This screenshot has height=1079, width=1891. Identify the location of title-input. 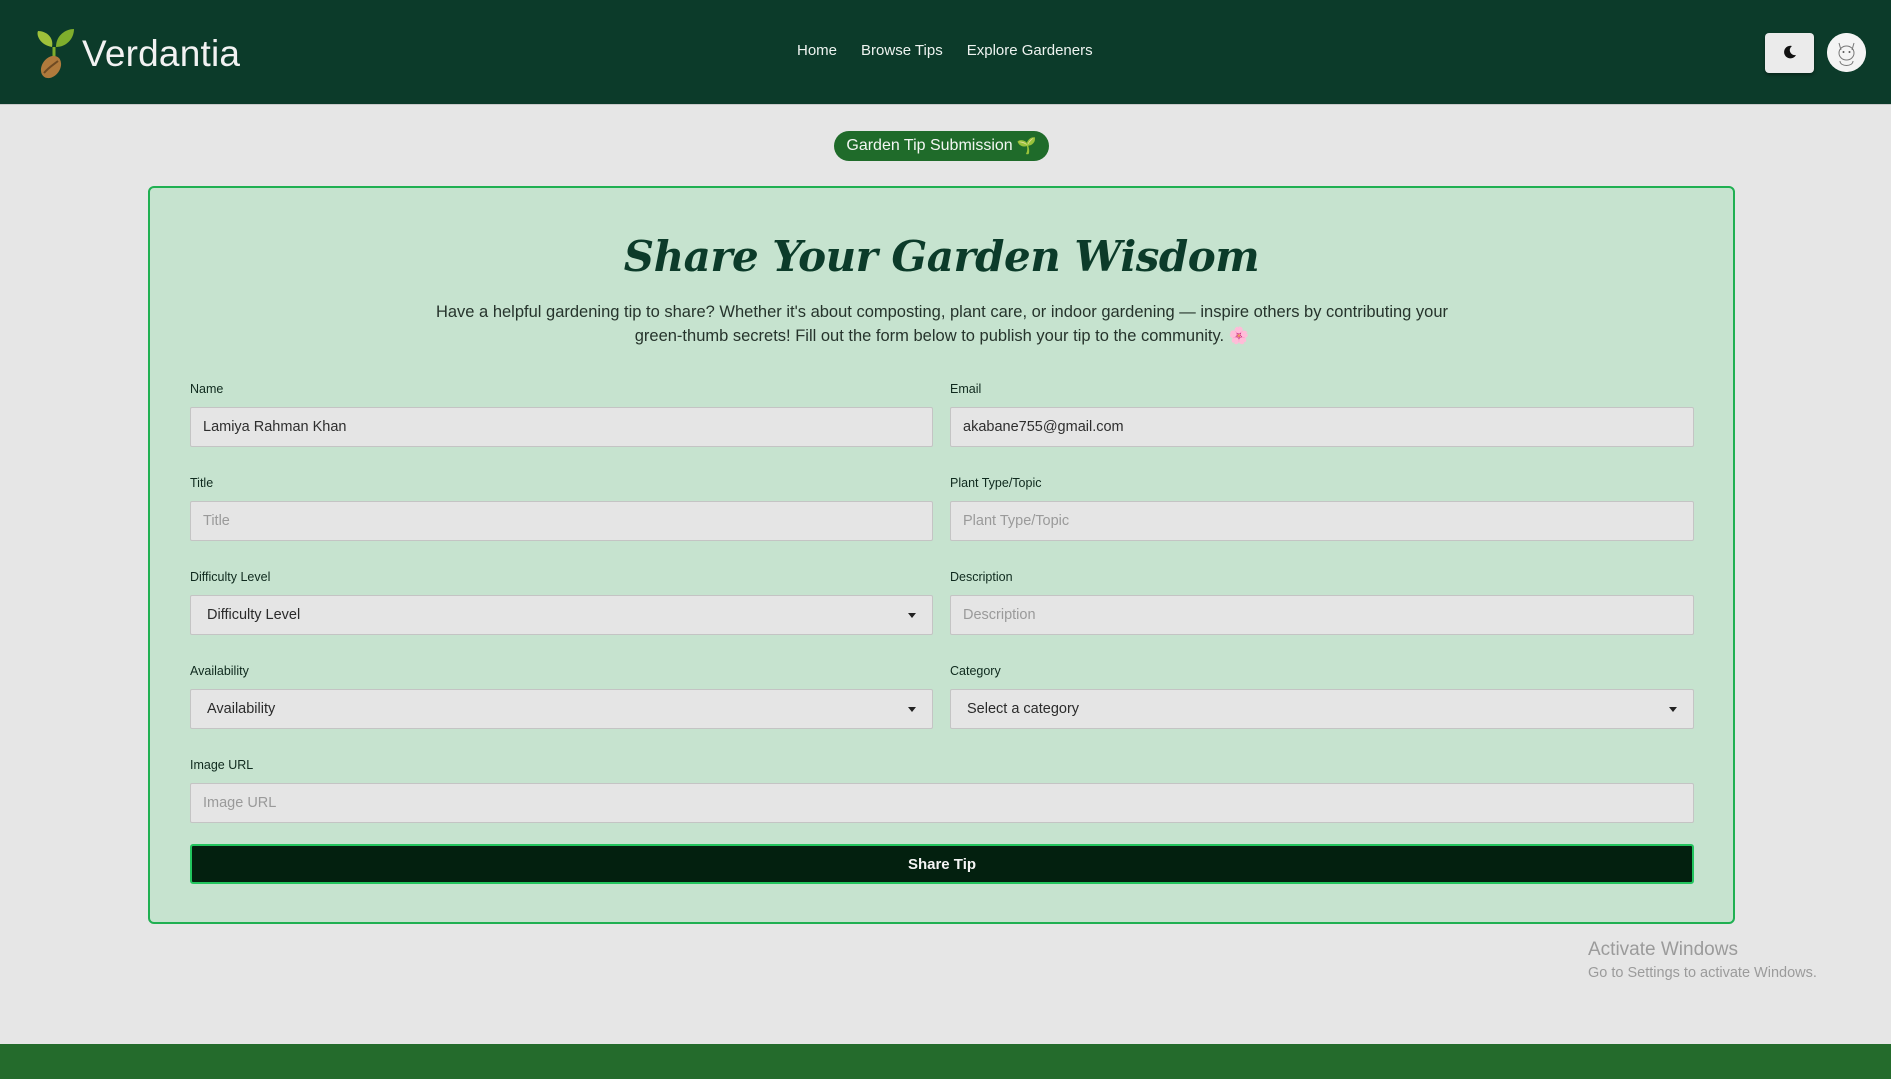
(561, 521).